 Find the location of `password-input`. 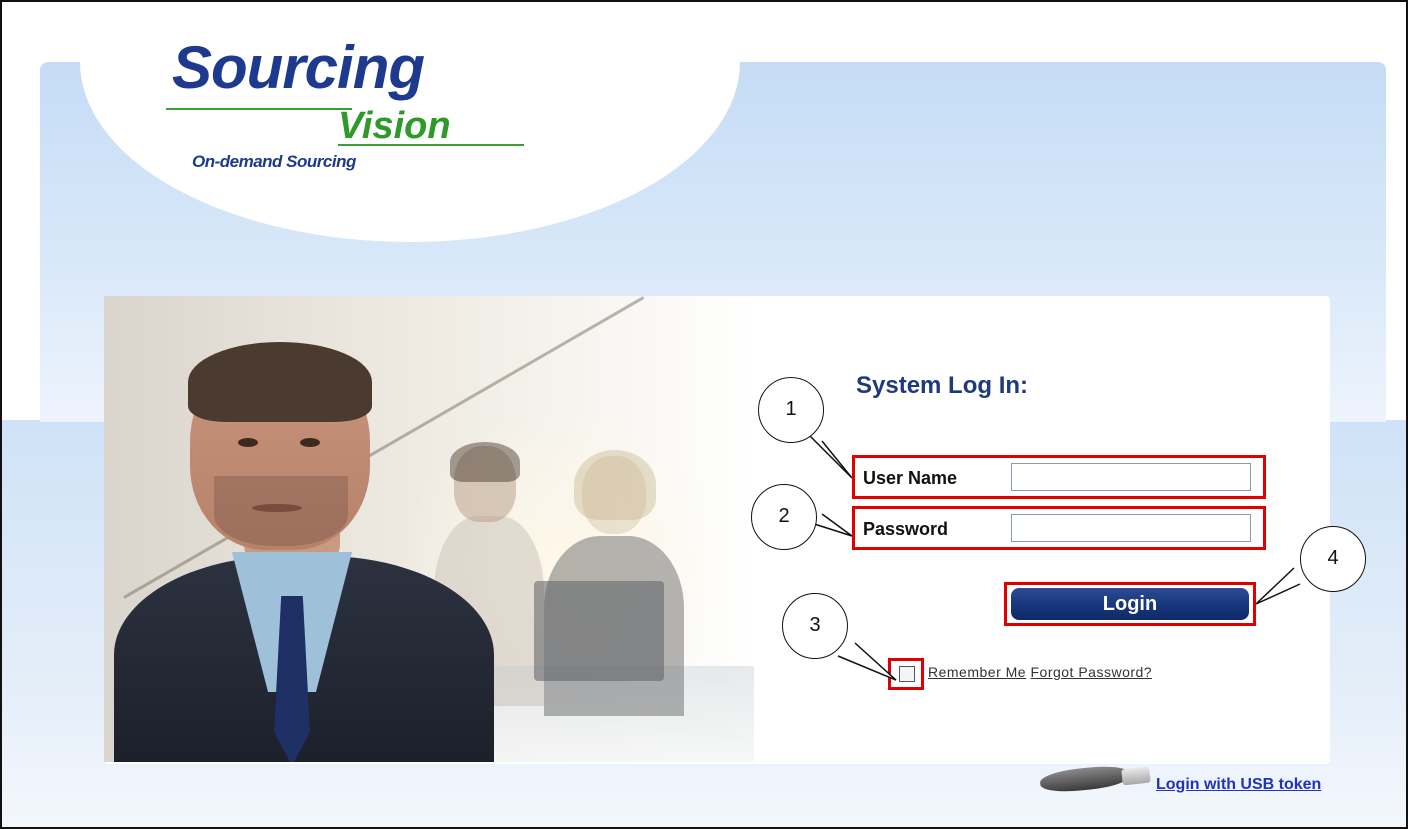

password-input is located at coordinates (1131, 528).